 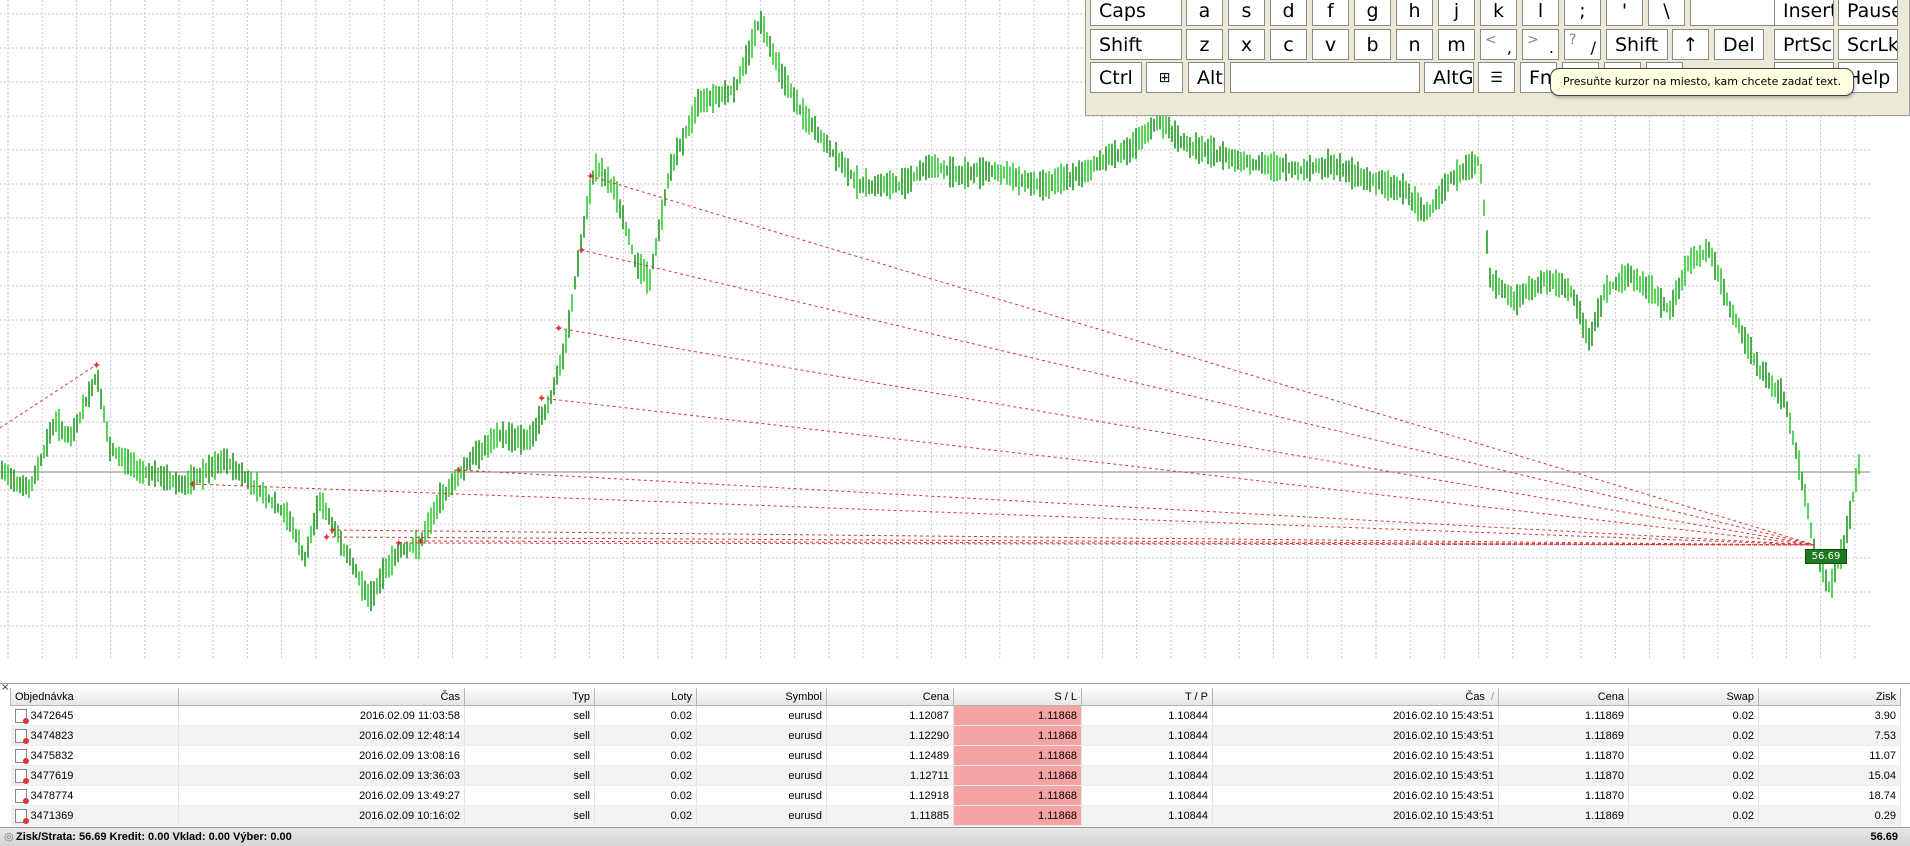 What do you see at coordinates (529, 815) in the screenshot?
I see `table-cell: sell` at bounding box center [529, 815].